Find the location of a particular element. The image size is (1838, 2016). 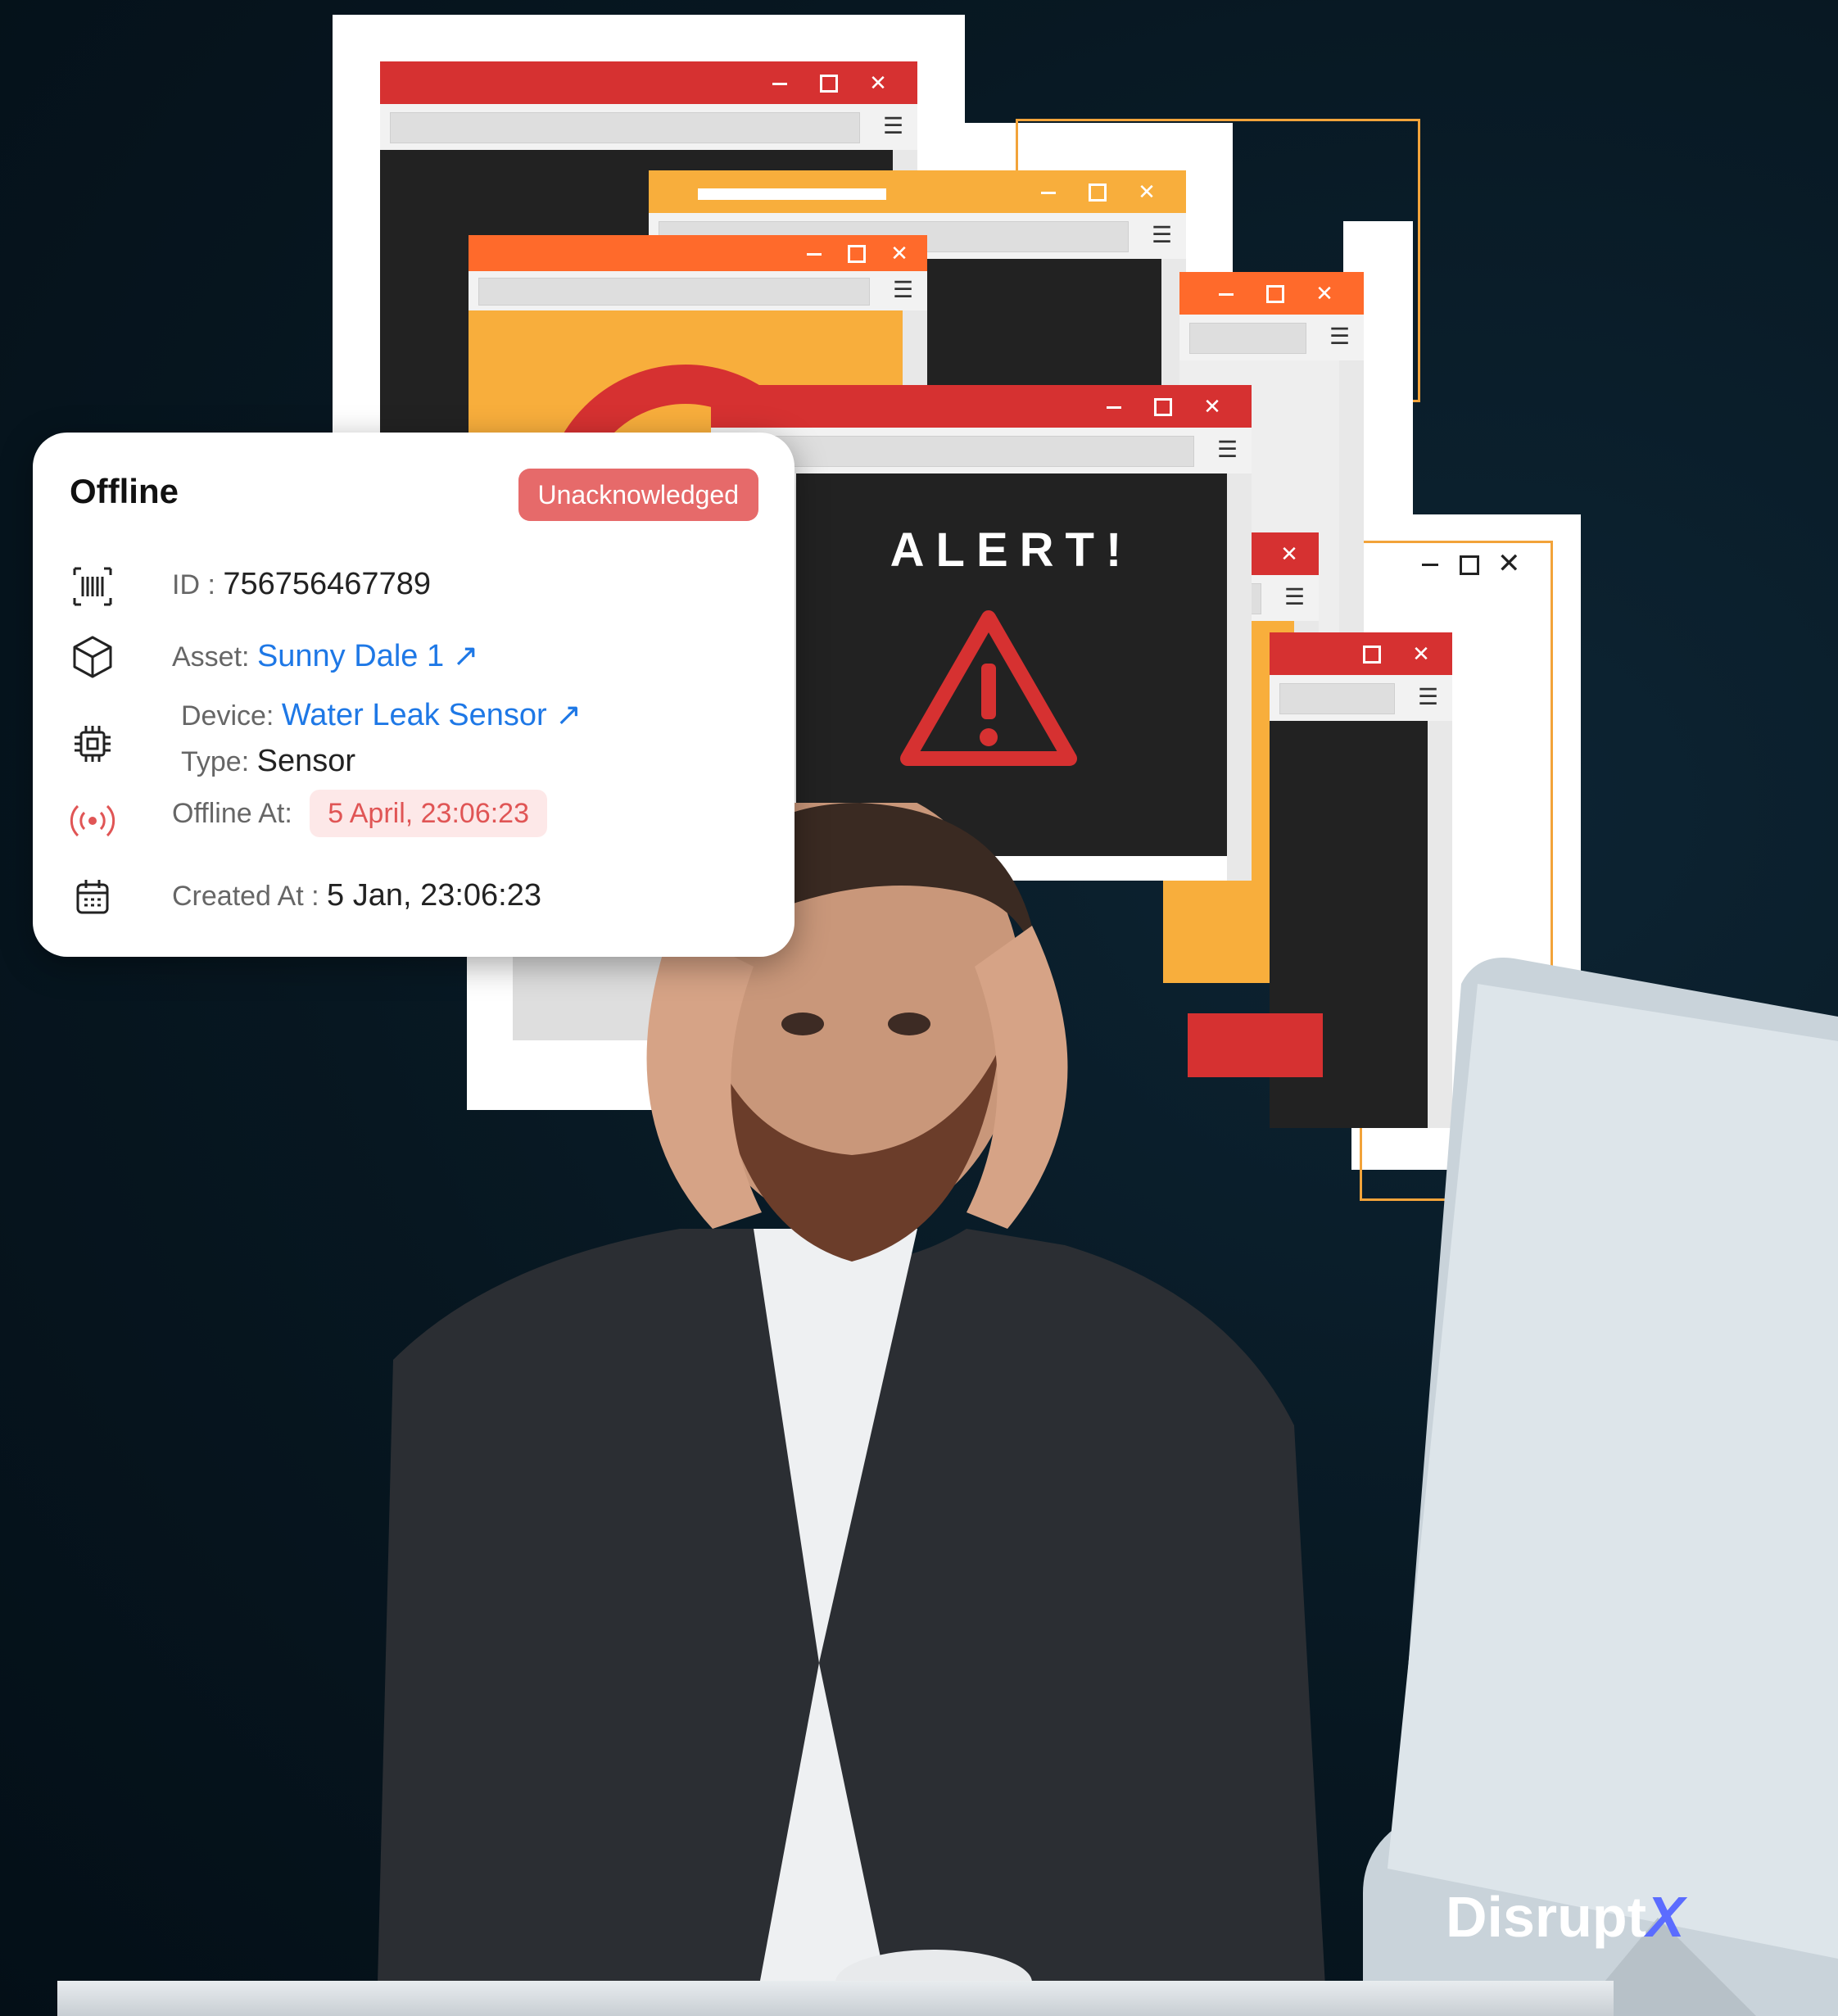

offline-at-label: Offline At: is located at coordinates (232, 813).